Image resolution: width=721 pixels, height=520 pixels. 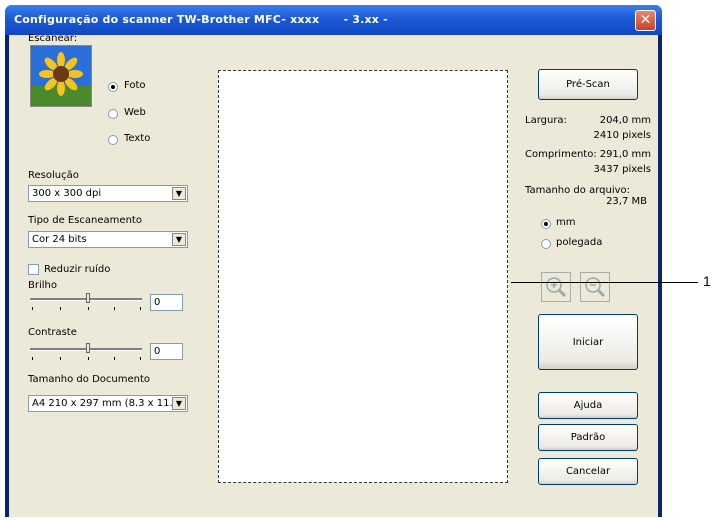 I want to click on radio-foto, so click(x=113, y=87).